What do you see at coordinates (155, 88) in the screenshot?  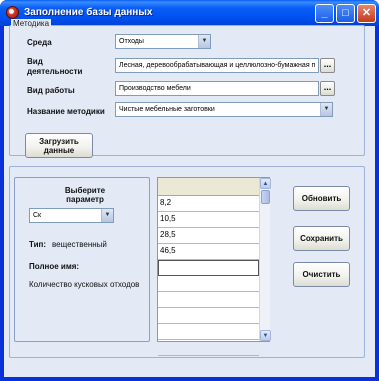 I see `work-value: Производство мебели` at bounding box center [155, 88].